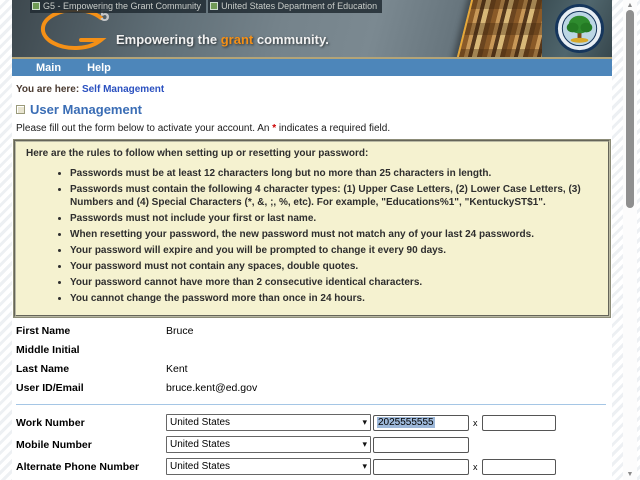  I want to click on breadcrumb-prefix: You are here:, so click(48, 89).